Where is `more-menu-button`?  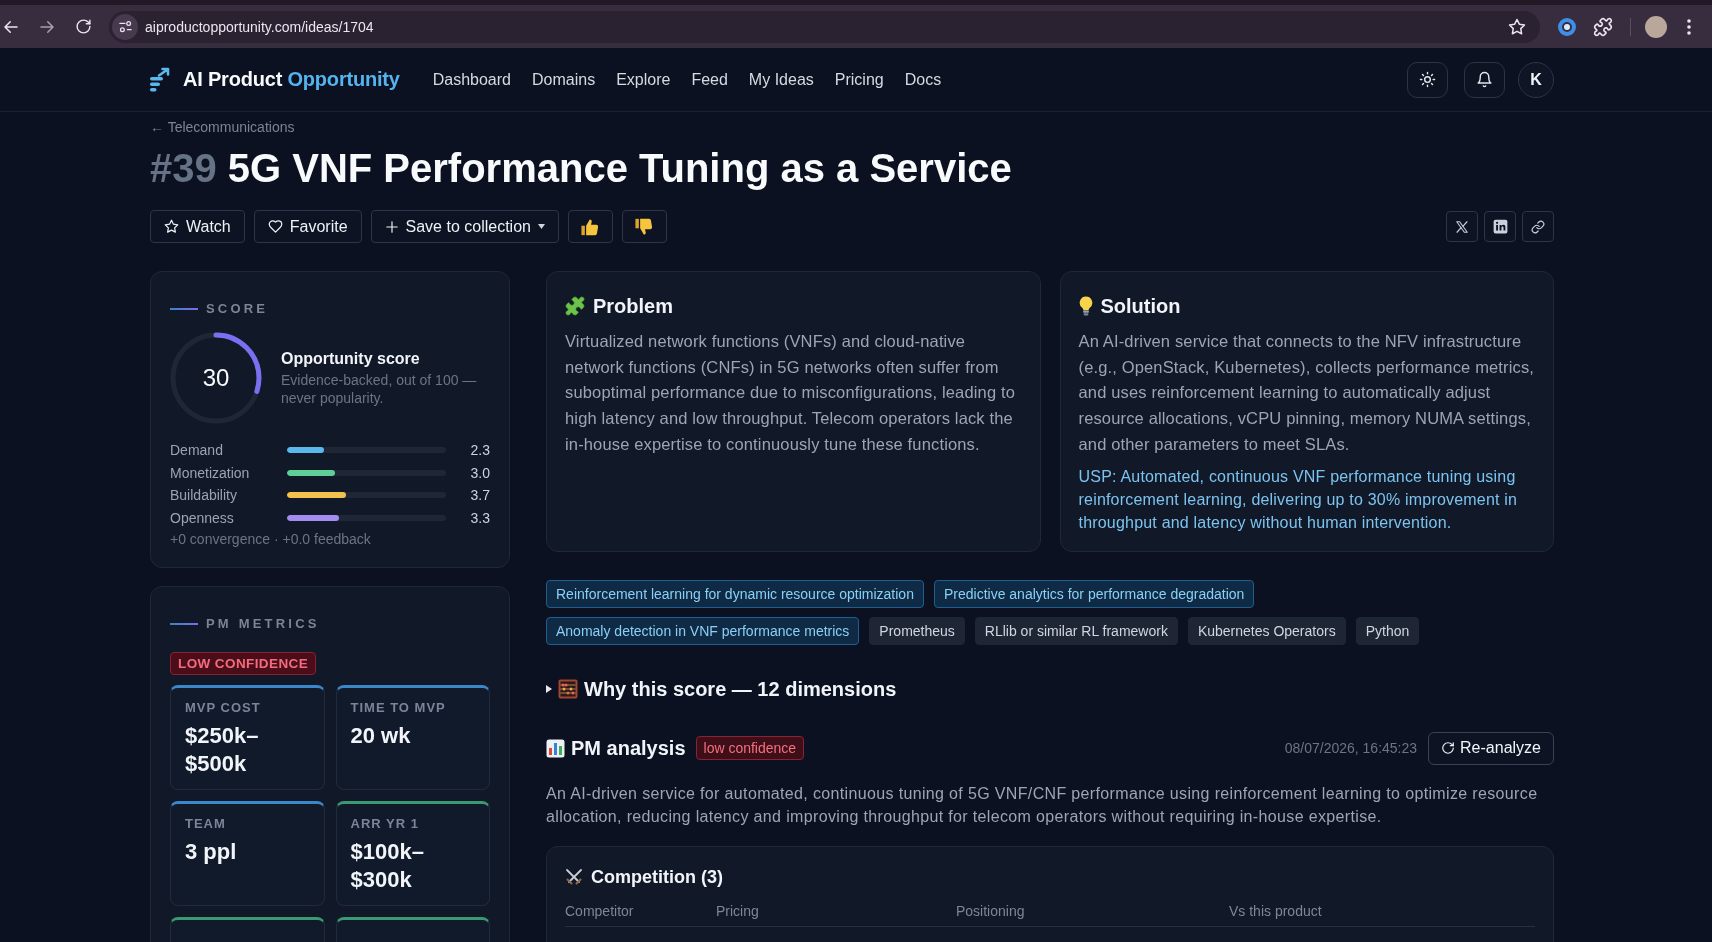 more-menu-button is located at coordinates (1689, 26).